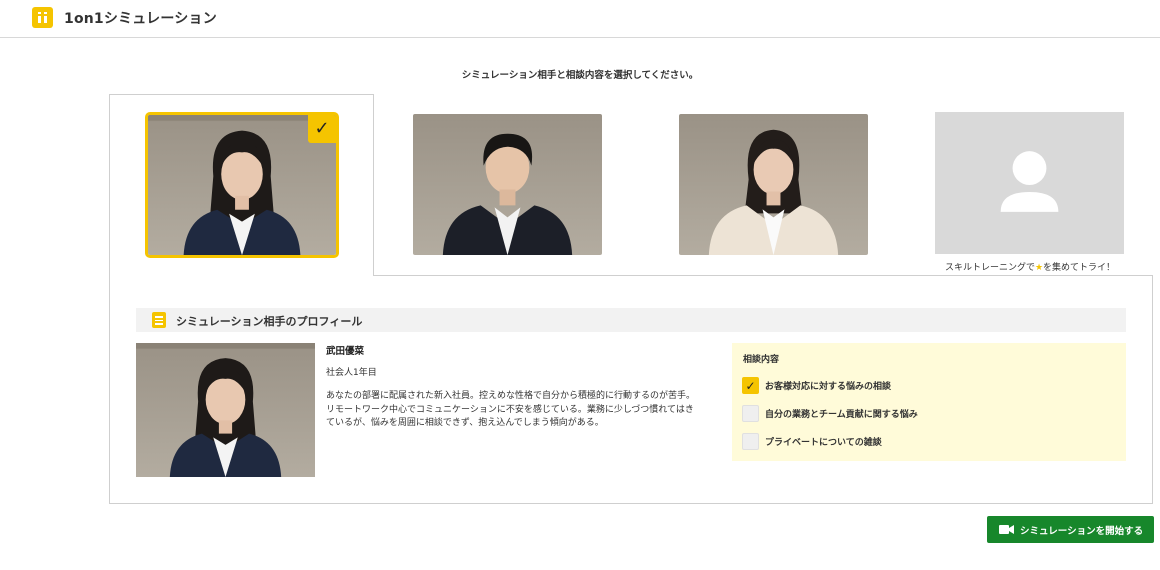  Describe the element at coordinates (750, 385) in the screenshot. I see `checkbox-checked-icon: ✓` at that location.